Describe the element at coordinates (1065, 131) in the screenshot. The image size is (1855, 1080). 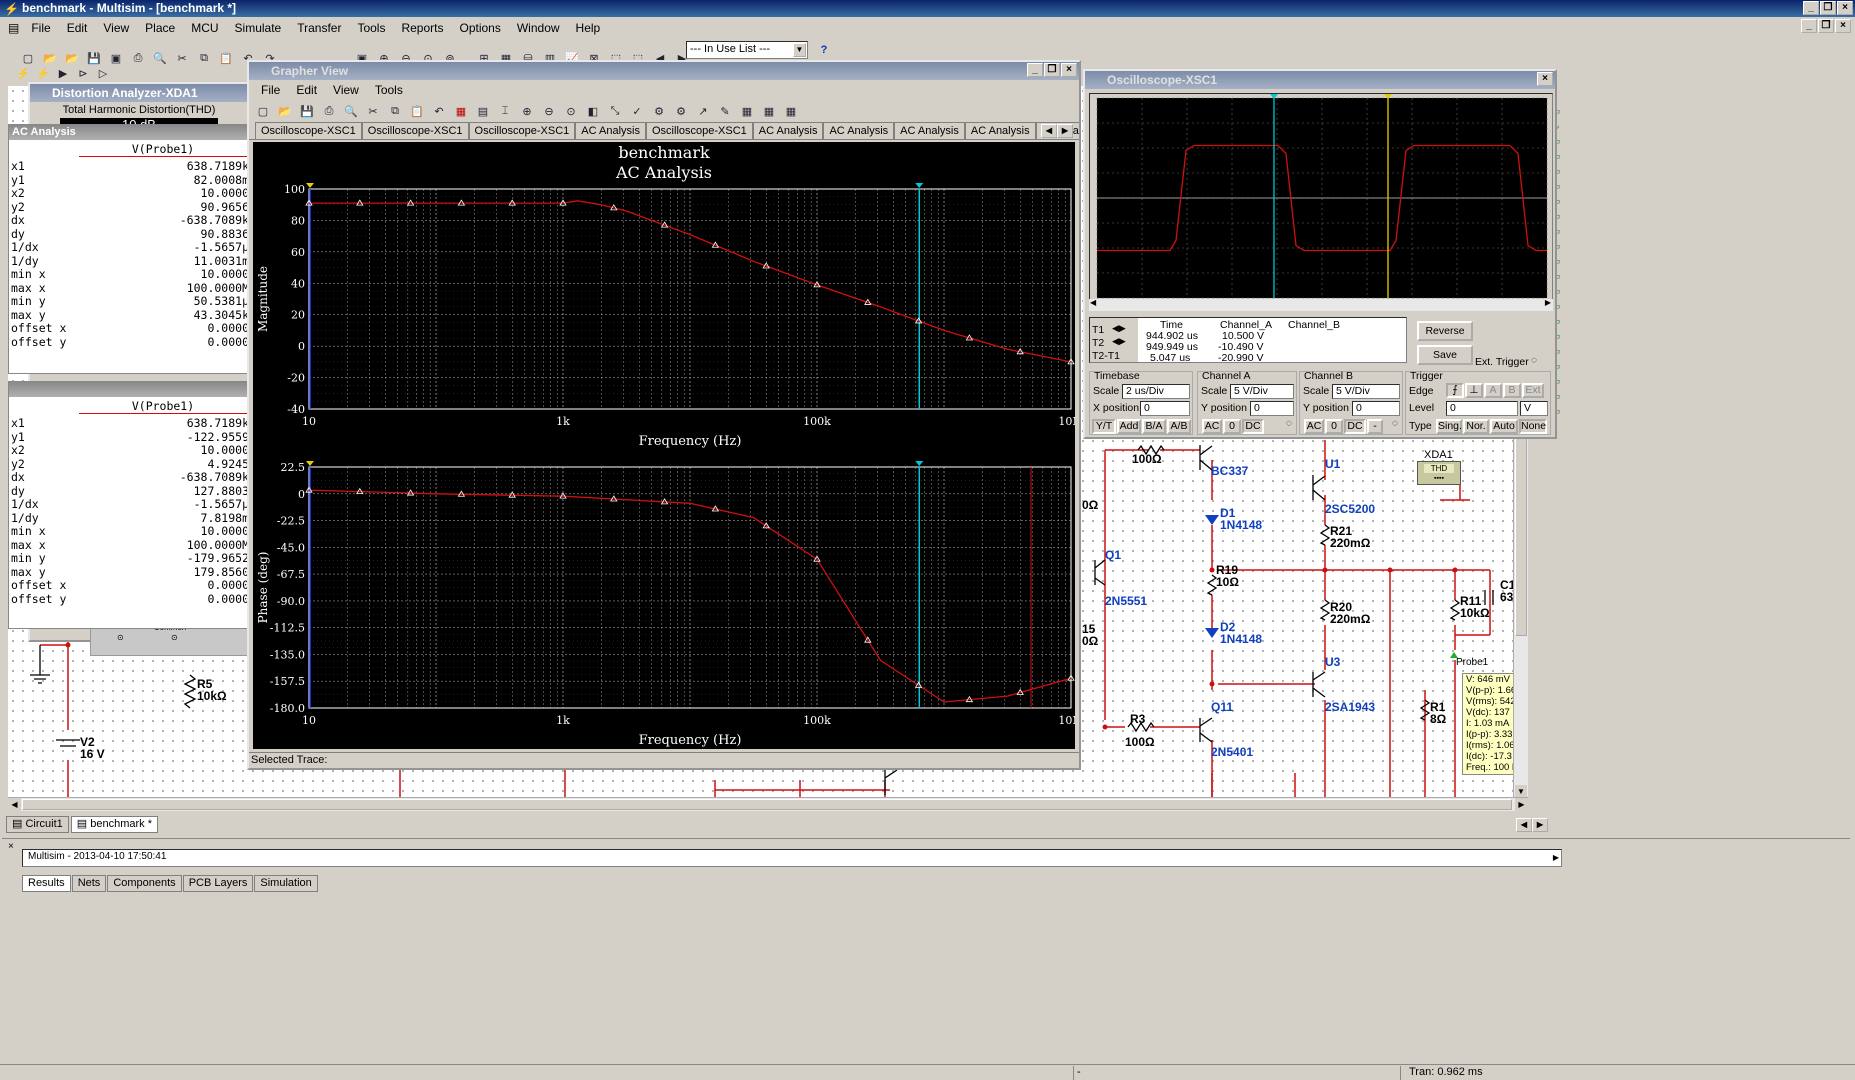
I see `tab-right-icon: ▶` at that location.